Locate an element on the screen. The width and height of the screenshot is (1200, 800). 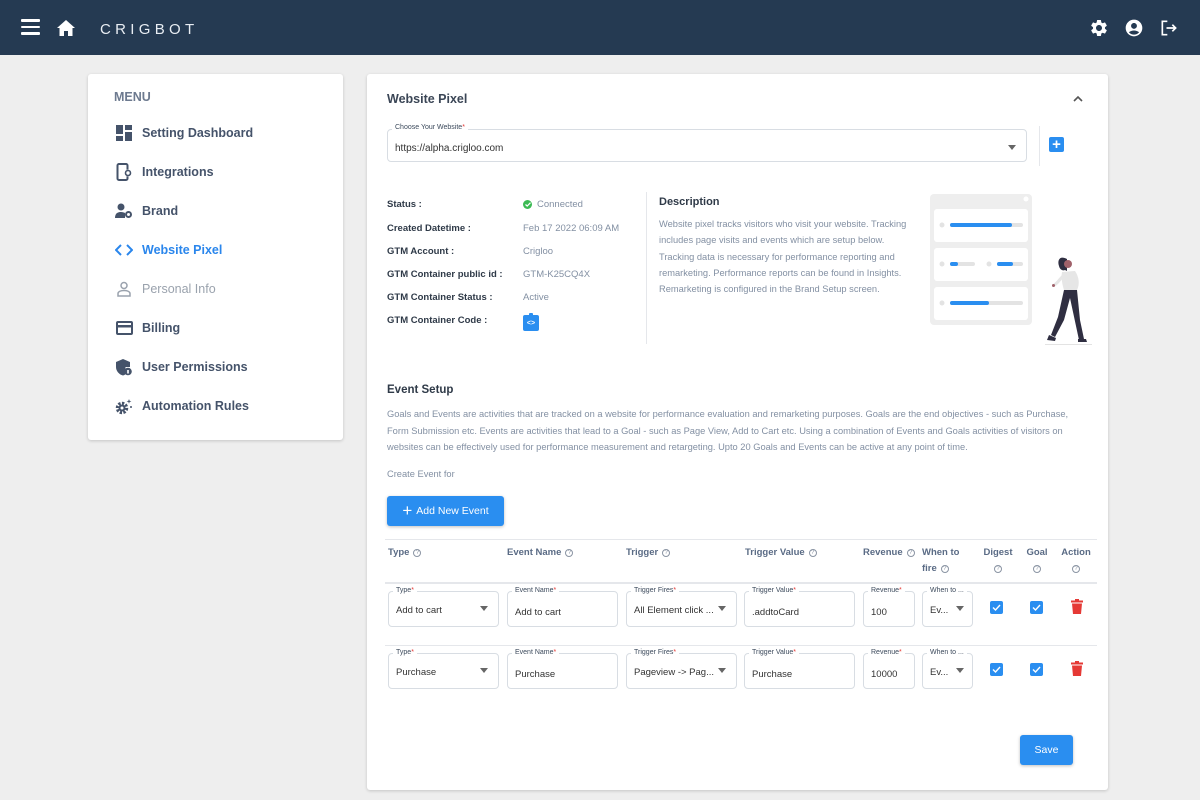
column-header-type: Type? is located at coordinates (405, 553).